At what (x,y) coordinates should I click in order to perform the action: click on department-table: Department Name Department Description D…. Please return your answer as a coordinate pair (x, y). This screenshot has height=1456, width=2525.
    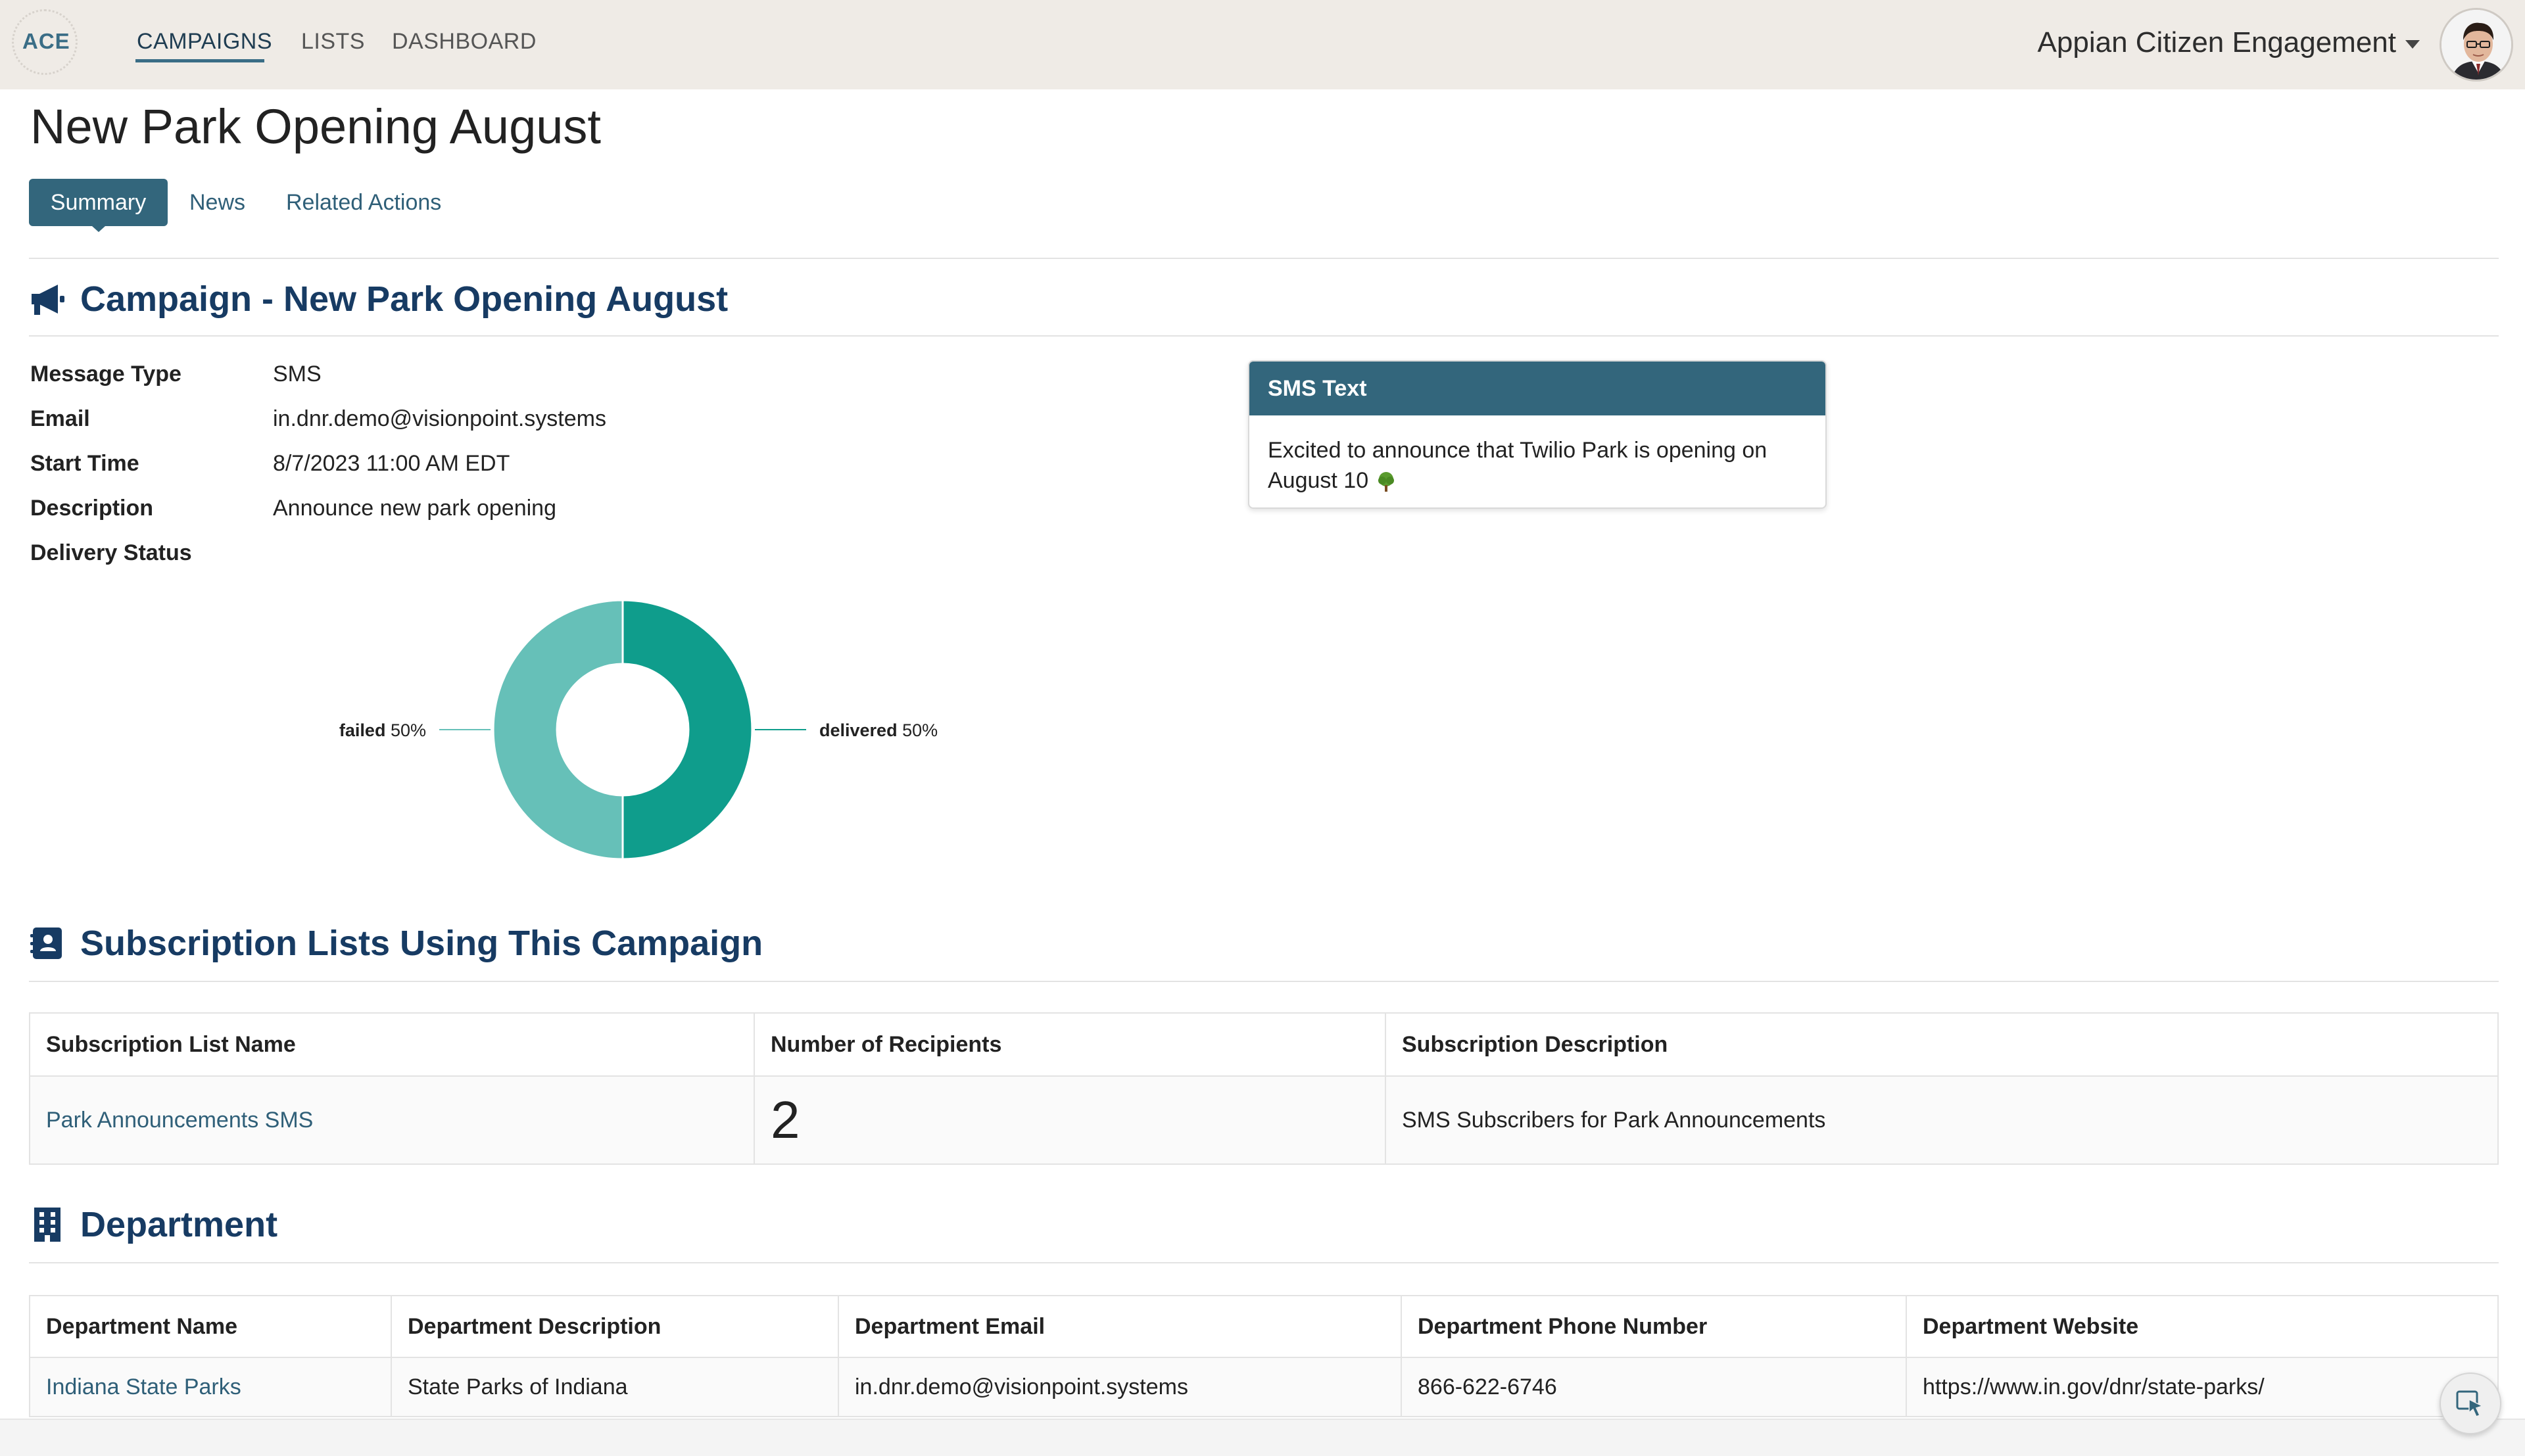
    Looking at the image, I should click on (1264, 1356).